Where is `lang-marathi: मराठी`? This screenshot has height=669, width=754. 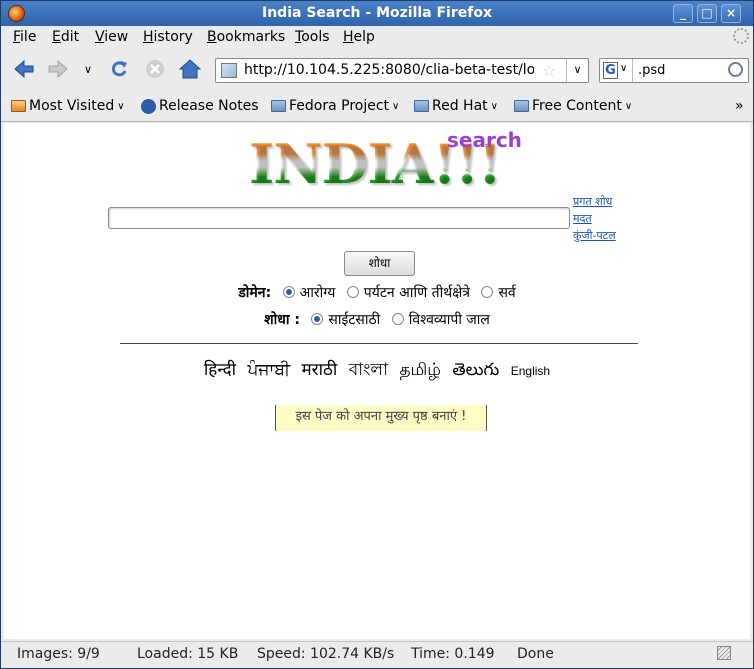 lang-marathi: मराठी is located at coordinates (320, 370).